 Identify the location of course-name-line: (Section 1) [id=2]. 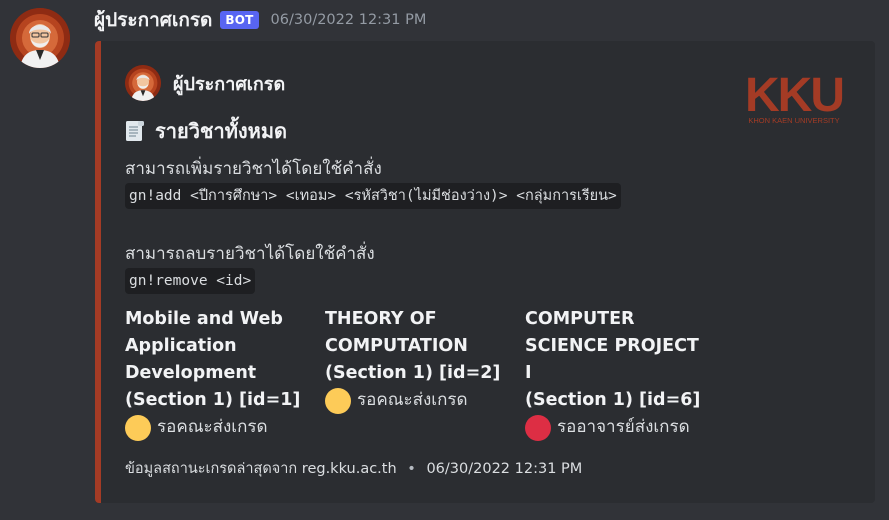
(413, 373).